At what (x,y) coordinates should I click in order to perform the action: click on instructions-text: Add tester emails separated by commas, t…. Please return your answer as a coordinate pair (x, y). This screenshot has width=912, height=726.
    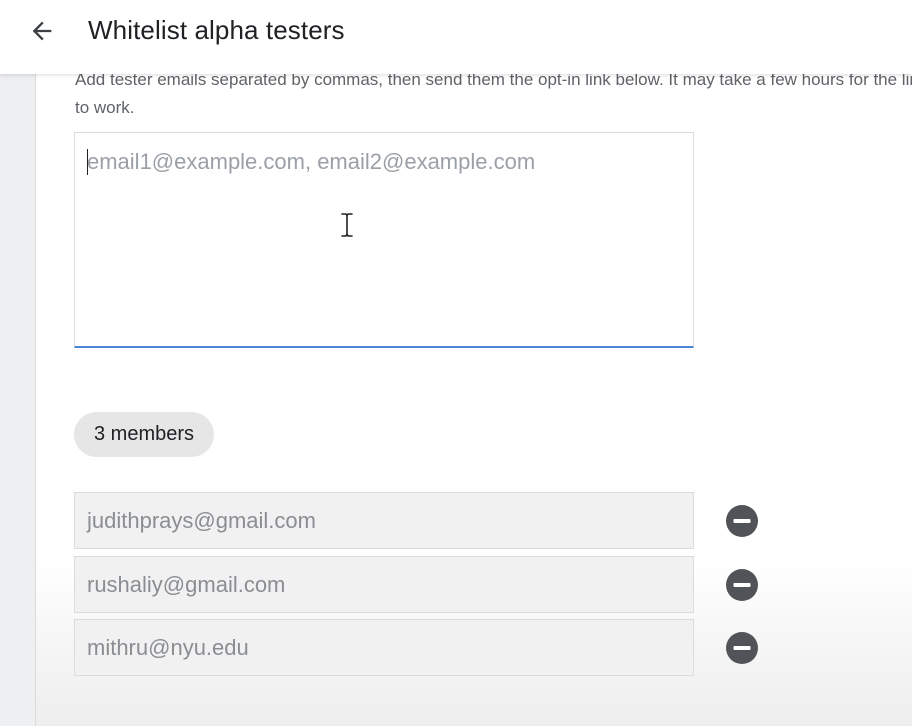
    Looking at the image, I should click on (493, 93).